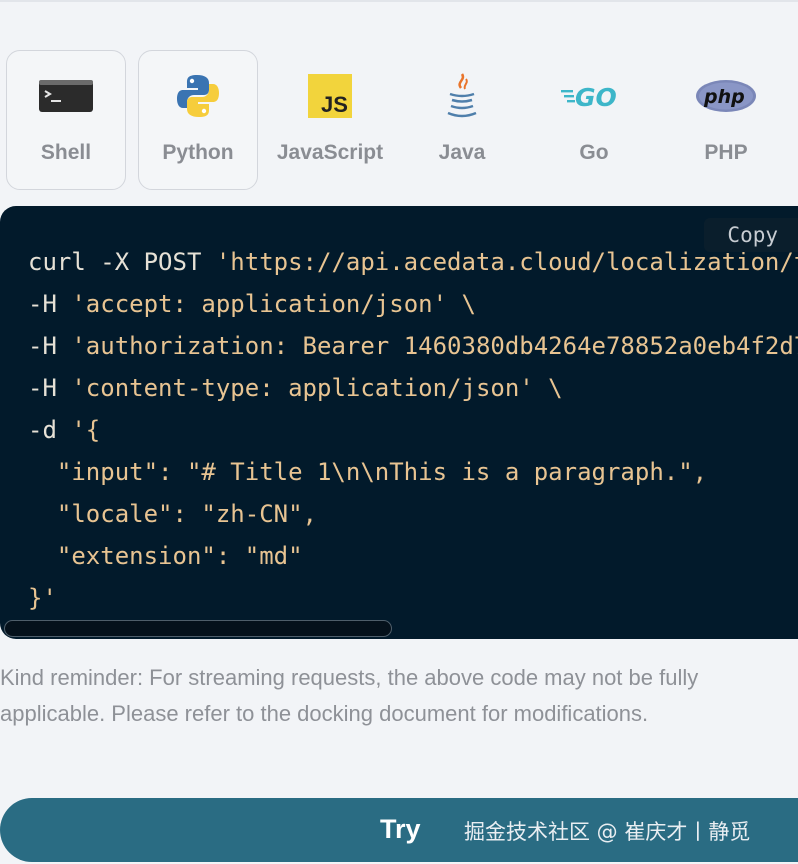 The height and width of the screenshot is (864, 798). What do you see at coordinates (42, 598) in the screenshot?
I see `code-line: }'` at bounding box center [42, 598].